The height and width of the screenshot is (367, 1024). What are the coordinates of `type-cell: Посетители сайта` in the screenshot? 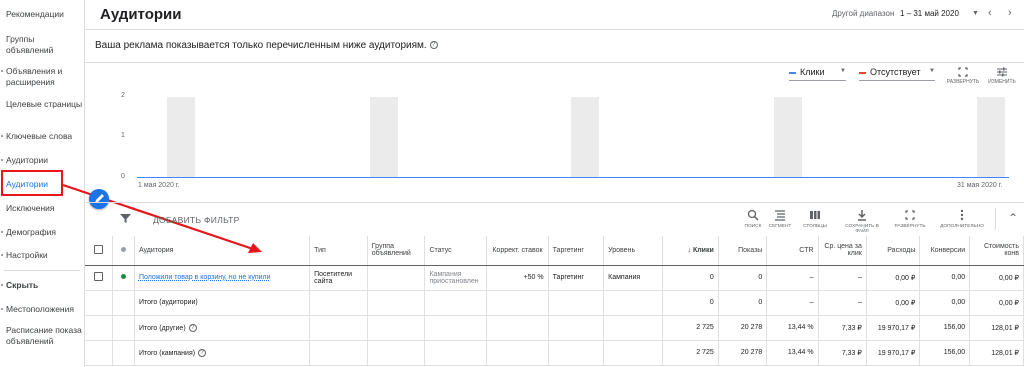 It's located at (338, 278).